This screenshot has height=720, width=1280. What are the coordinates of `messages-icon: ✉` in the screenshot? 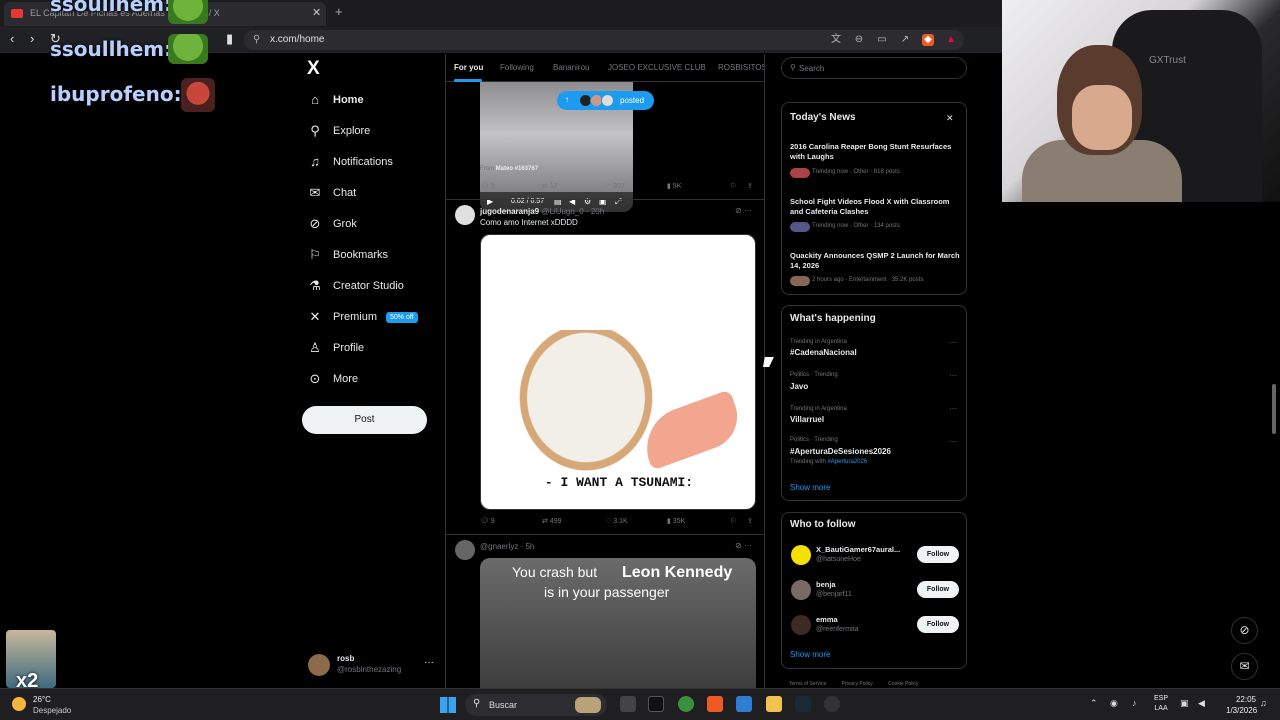 It's located at (1244, 666).